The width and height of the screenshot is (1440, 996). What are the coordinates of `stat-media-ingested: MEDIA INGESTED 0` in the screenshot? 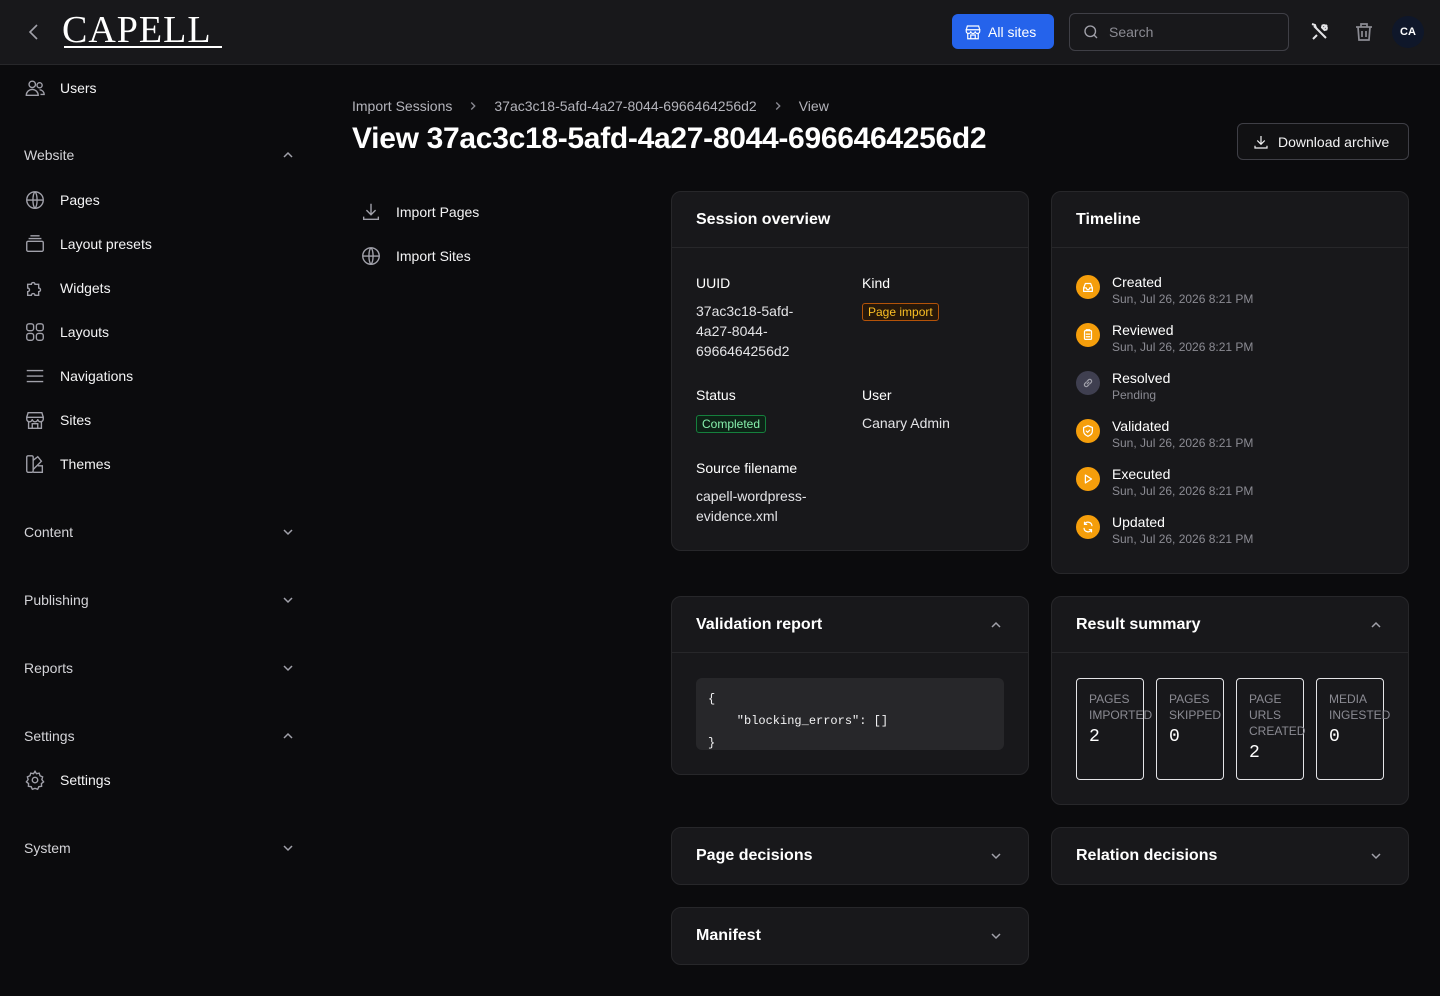 It's located at (1353, 729).